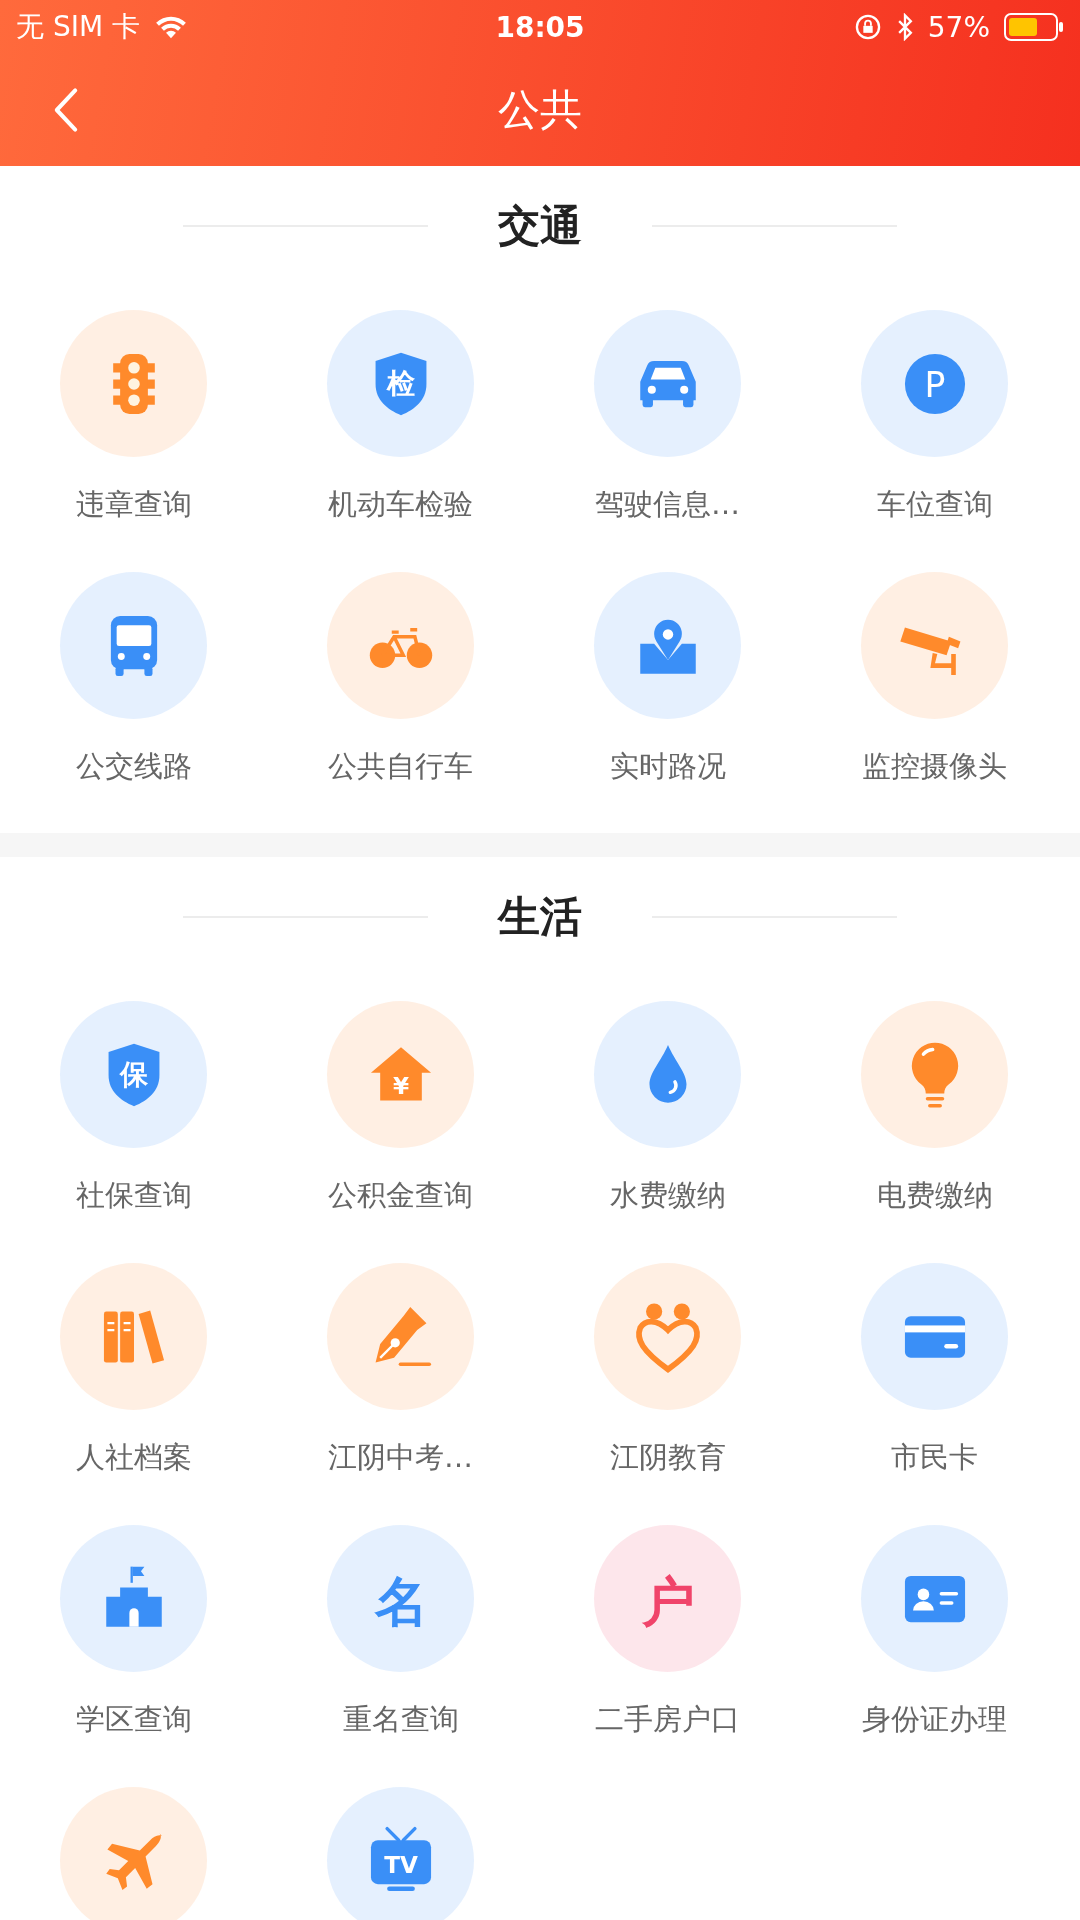 The width and height of the screenshot is (1080, 1920). Describe the element at coordinates (171, 27) in the screenshot. I see `wifi-icon` at that location.